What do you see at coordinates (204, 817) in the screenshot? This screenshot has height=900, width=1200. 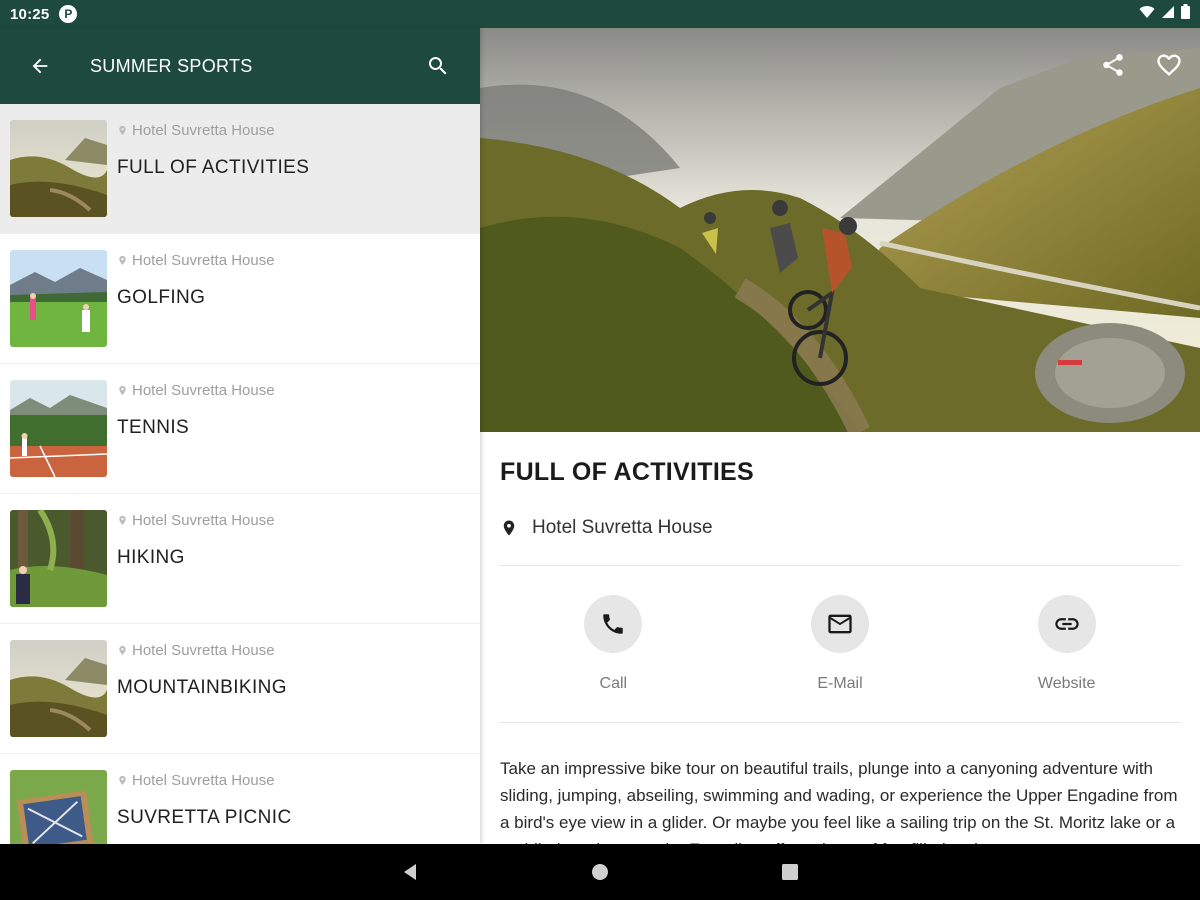 I see `item-title: SUVRETTA PICNIC` at bounding box center [204, 817].